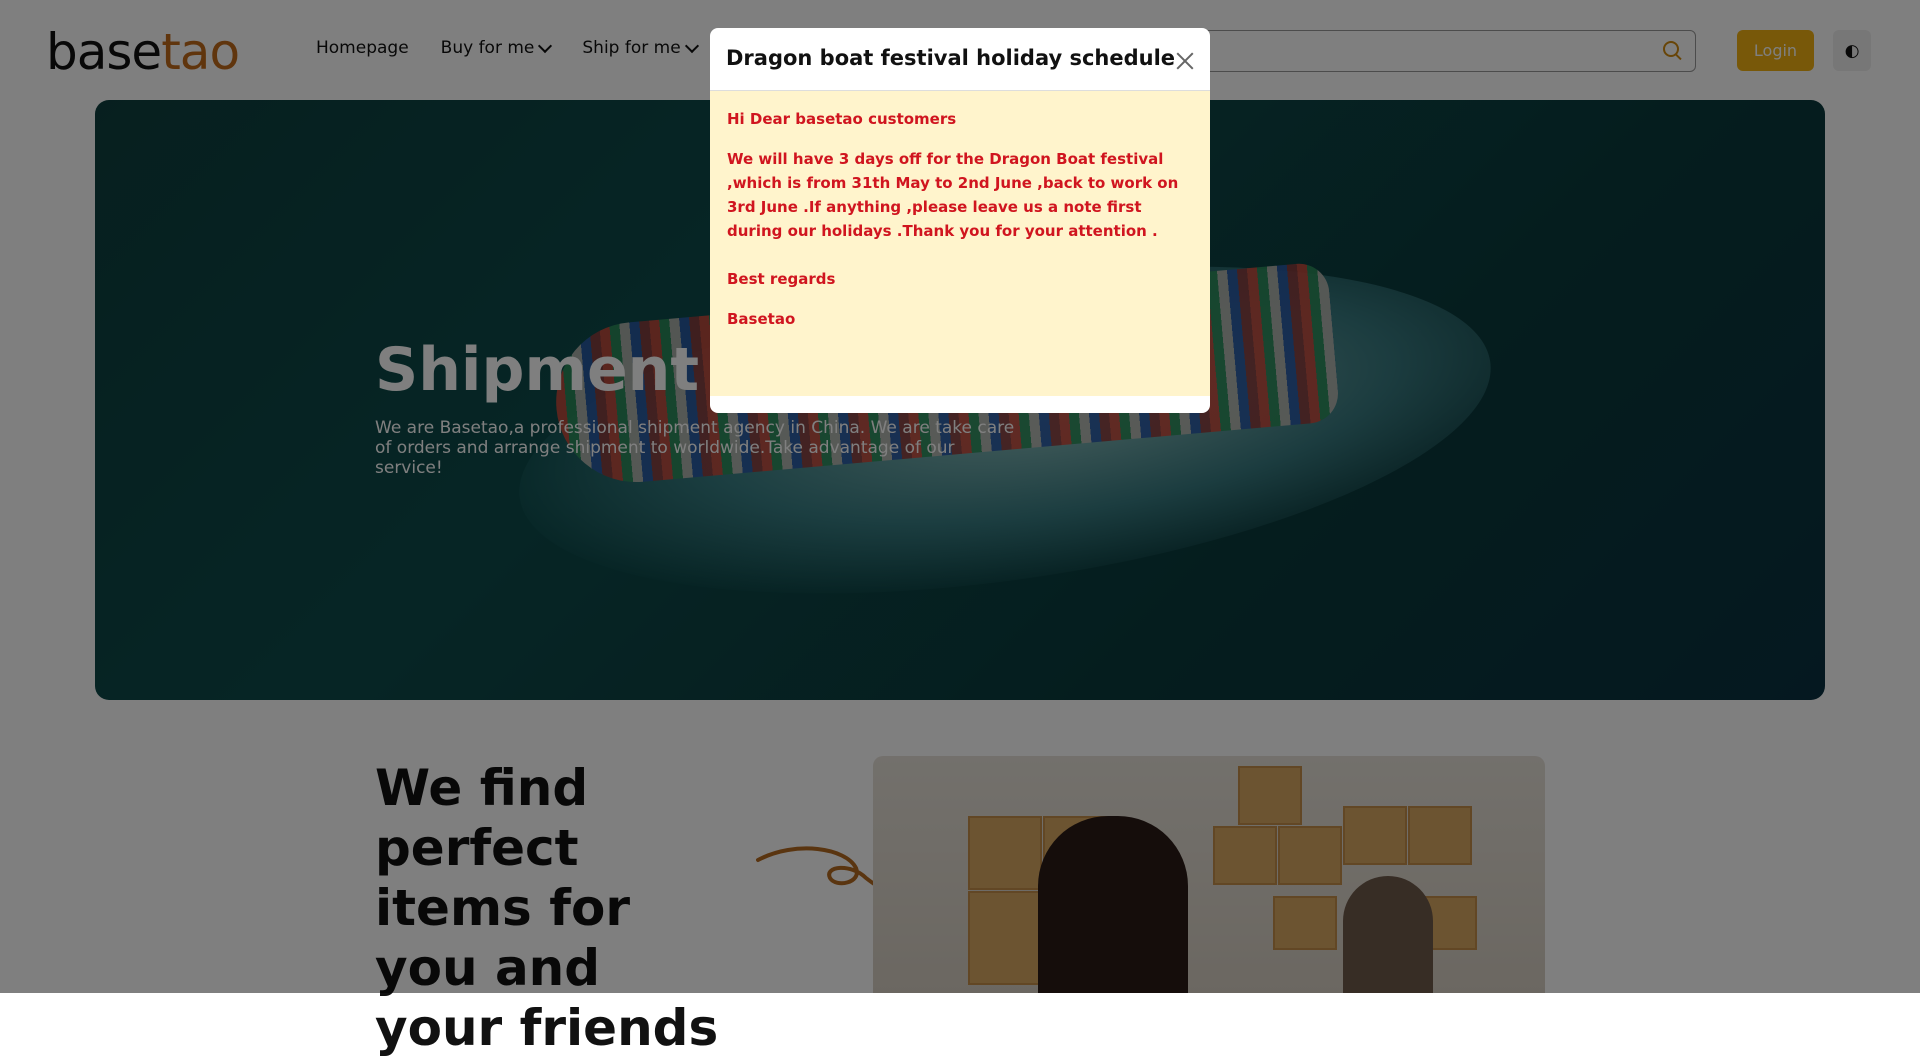 Image resolution: width=1920 pixels, height=1058 pixels. I want to click on close-icon, so click(1185, 61).